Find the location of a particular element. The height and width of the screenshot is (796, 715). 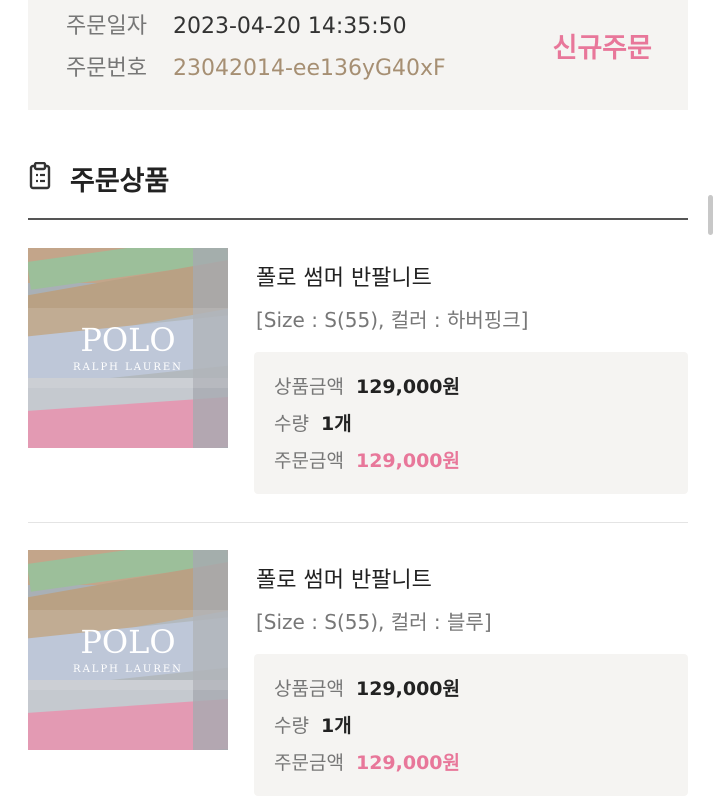

section-divider is located at coordinates (358, 219).